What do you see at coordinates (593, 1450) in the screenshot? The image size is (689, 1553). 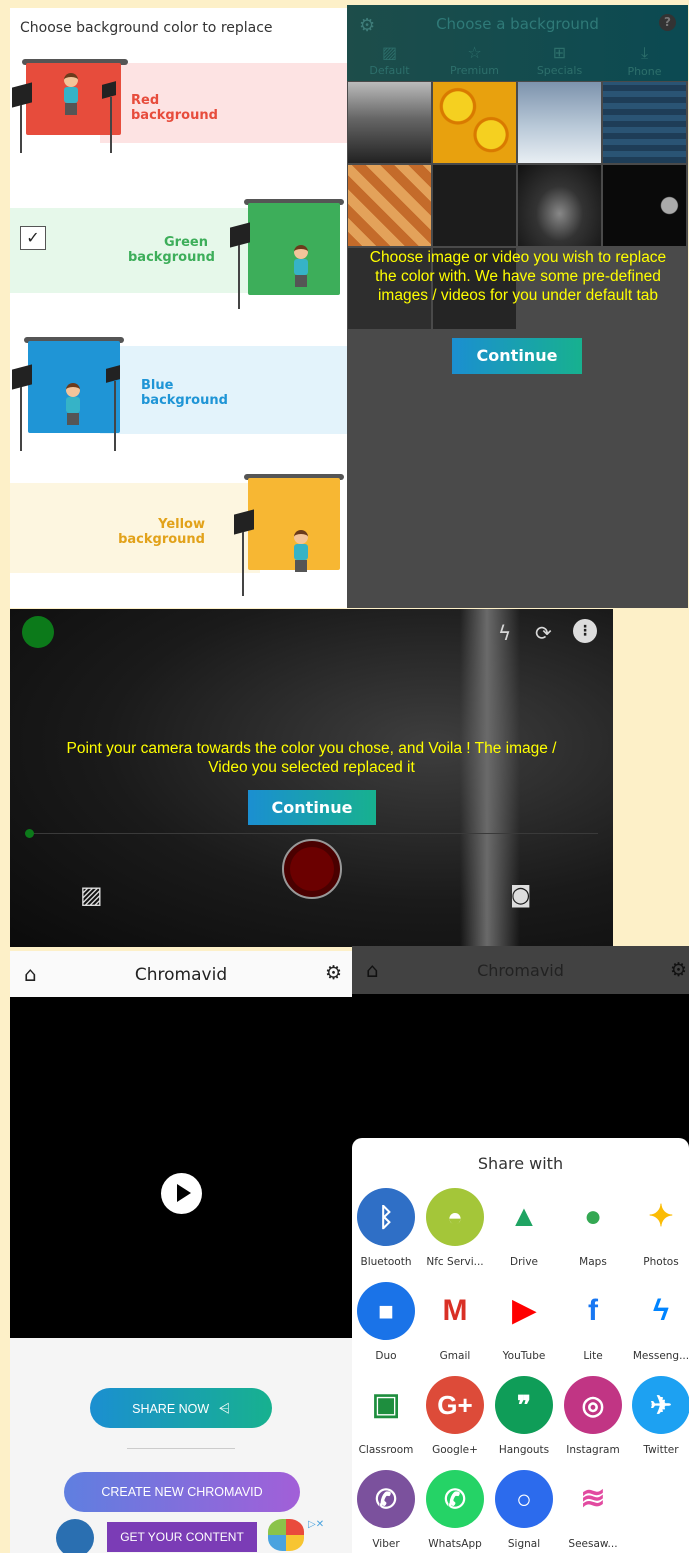 I see `share-app-label: Instagram` at bounding box center [593, 1450].